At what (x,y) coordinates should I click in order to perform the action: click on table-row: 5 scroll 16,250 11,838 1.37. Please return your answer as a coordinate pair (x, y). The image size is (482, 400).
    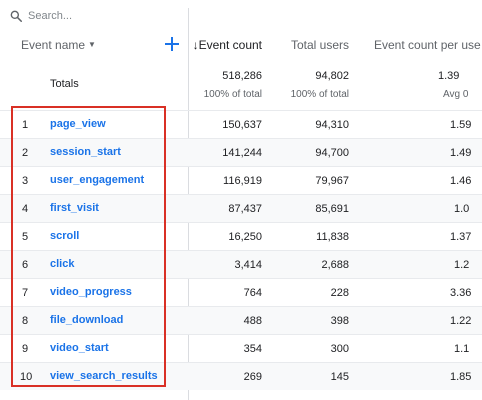
    Looking at the image, I should click on (241, 236).